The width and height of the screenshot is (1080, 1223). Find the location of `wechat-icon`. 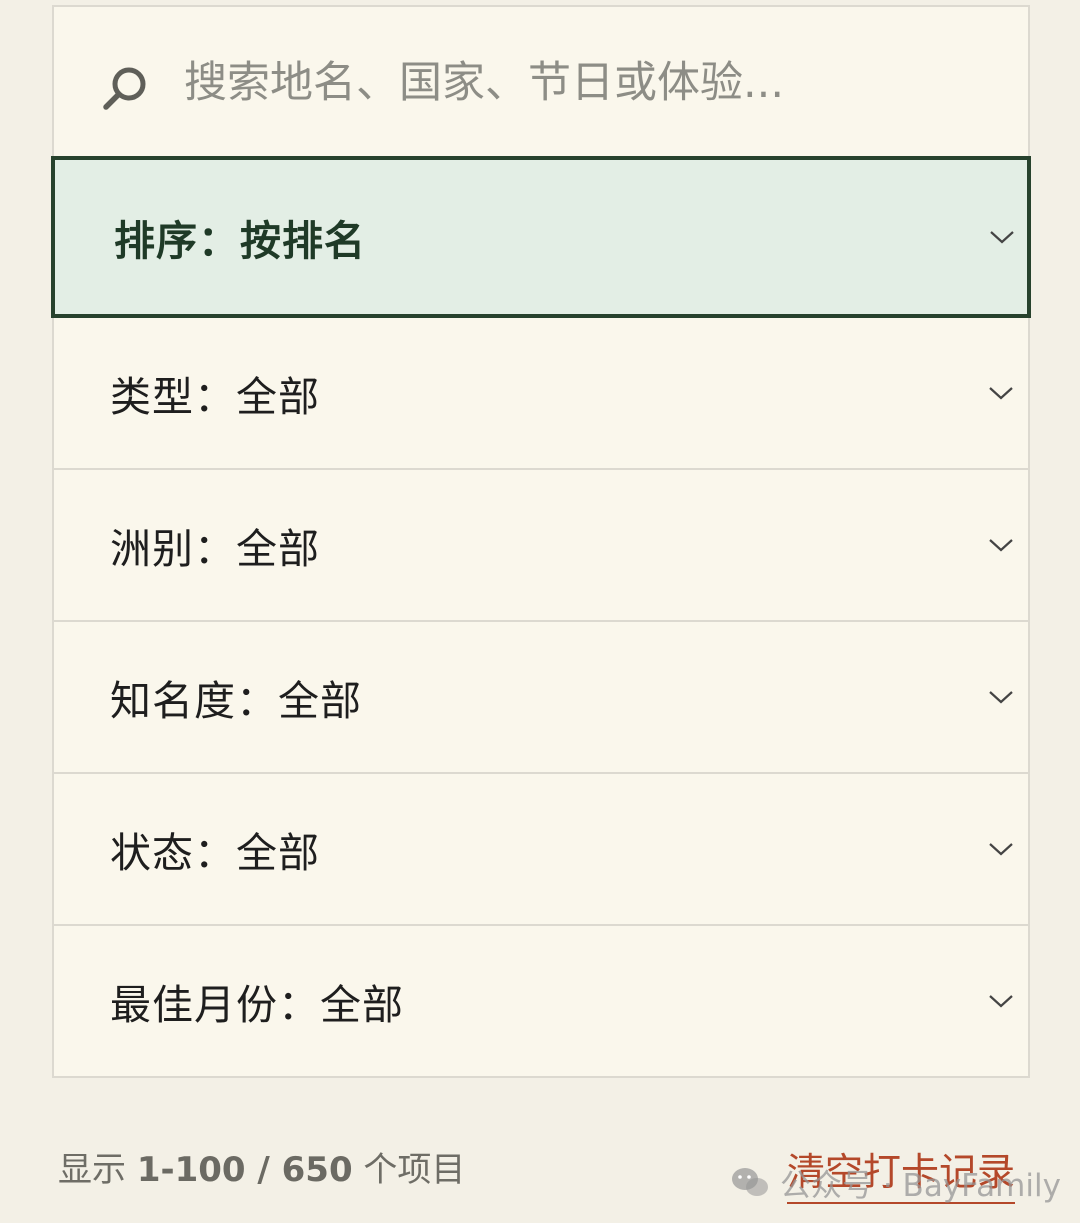

wechat-icon is located at coordinates (750, 1181).